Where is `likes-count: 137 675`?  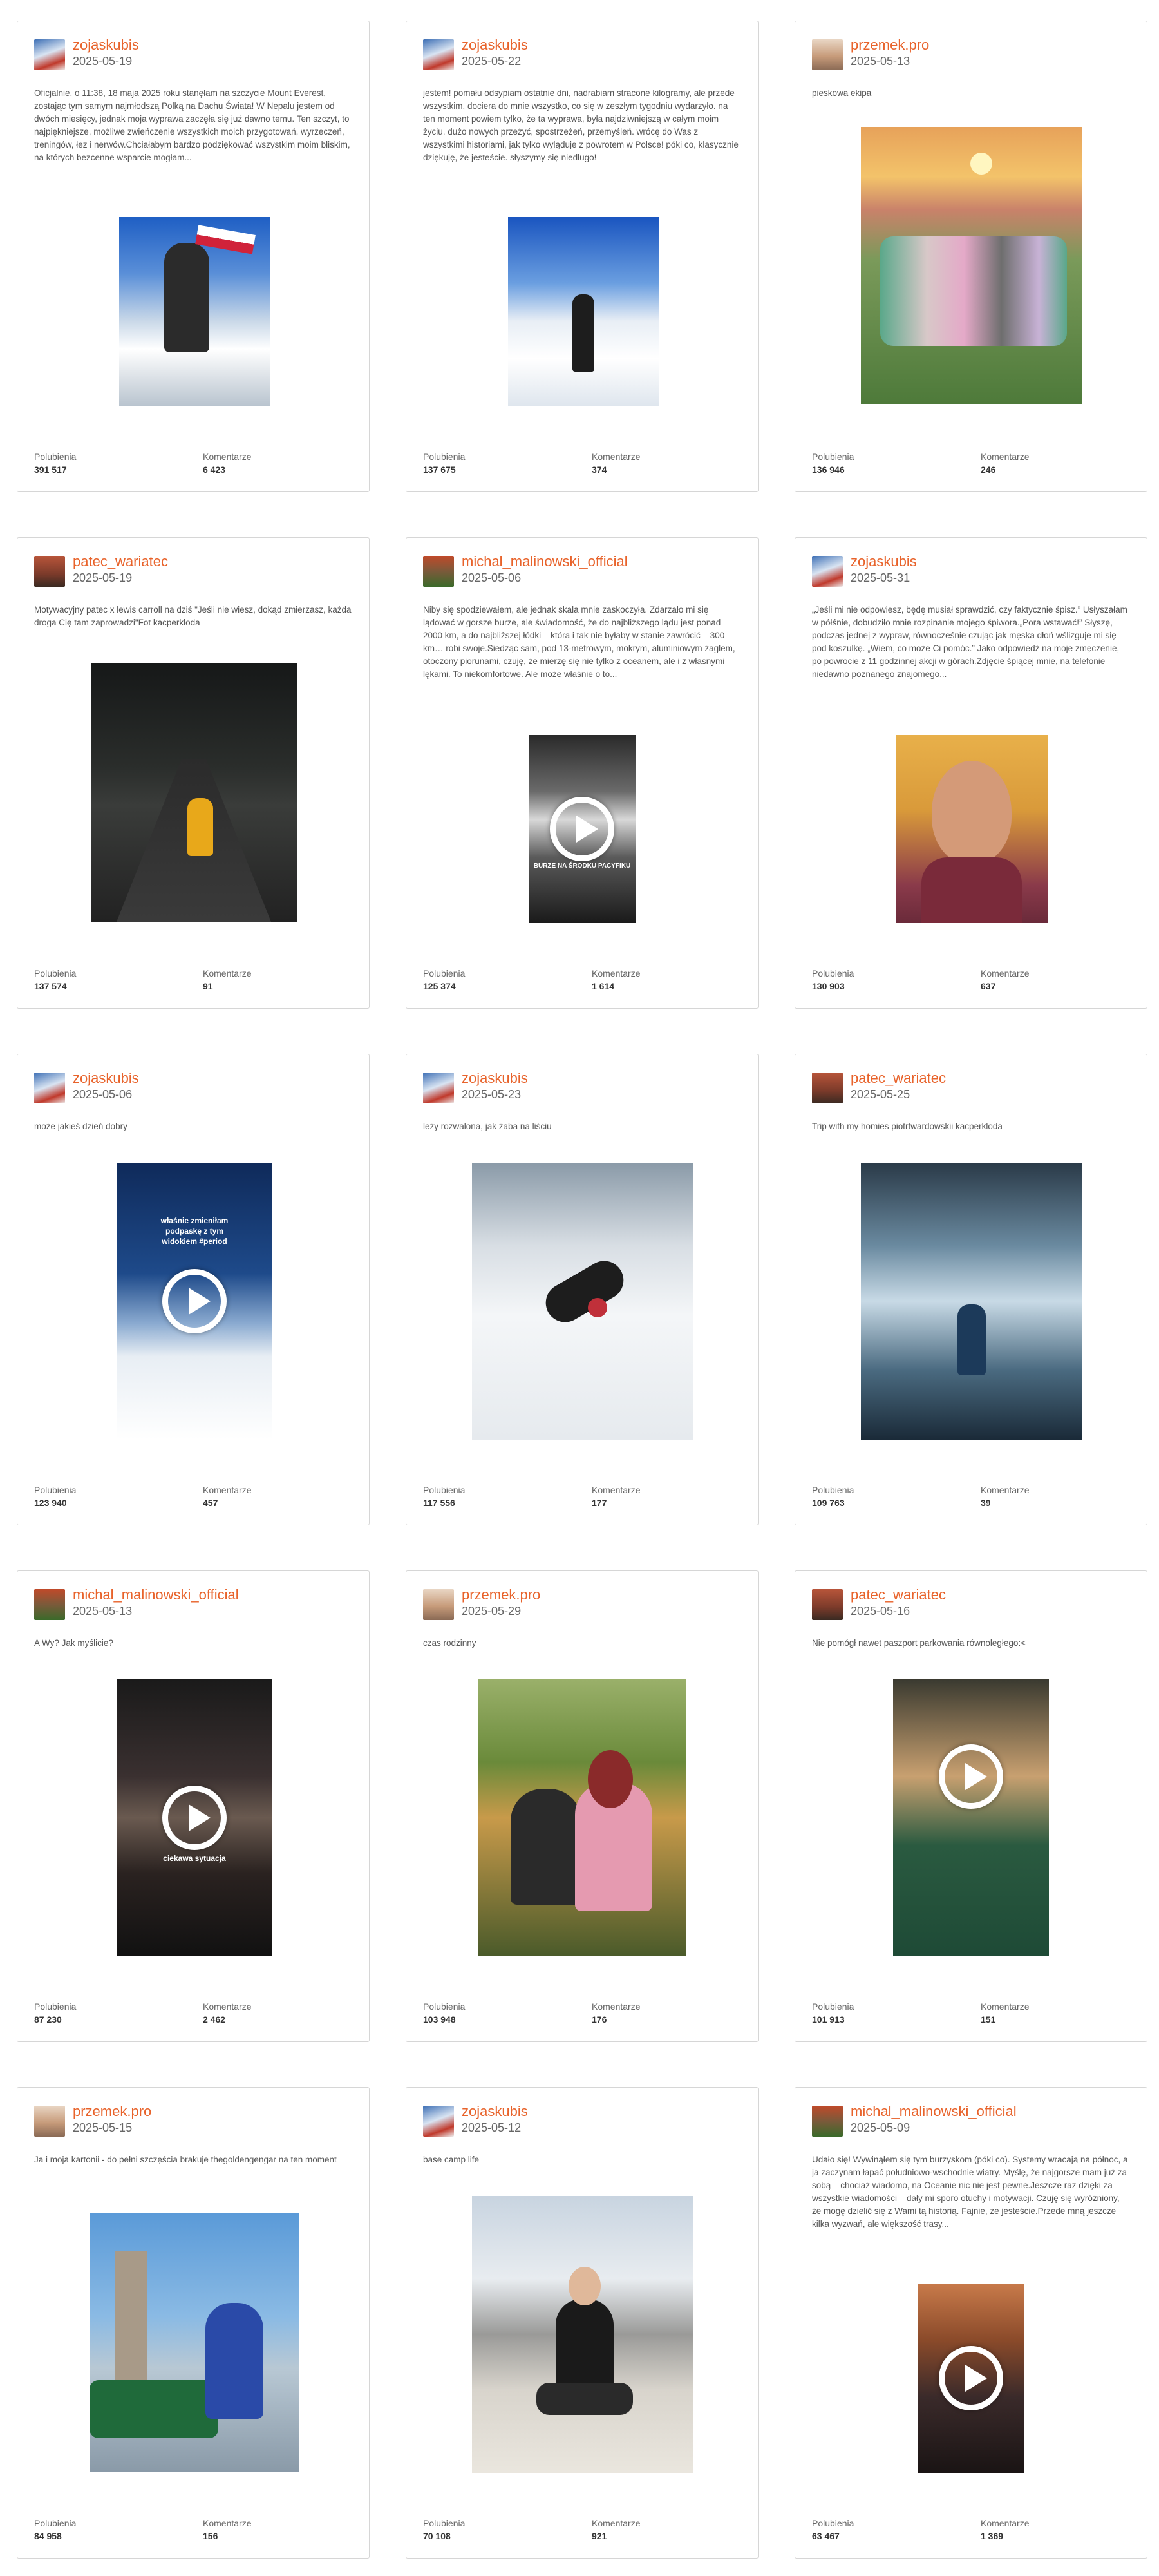 likes-count: 137 675 is located at coordinates (439, 469).